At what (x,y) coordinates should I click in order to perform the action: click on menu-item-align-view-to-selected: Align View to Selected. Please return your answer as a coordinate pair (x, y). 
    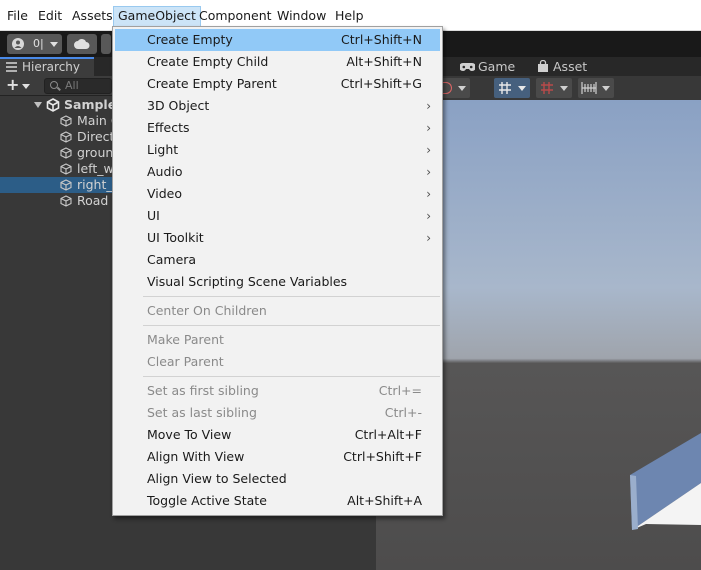
    Looking at the image, I should click on (277, 479).